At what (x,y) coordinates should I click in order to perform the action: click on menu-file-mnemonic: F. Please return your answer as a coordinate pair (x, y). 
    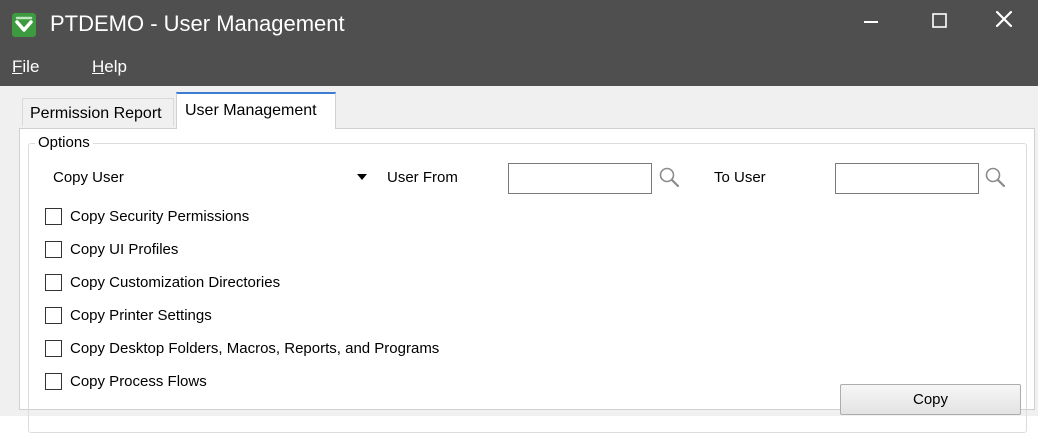
    Looking at the image, I should click on (17, 66).